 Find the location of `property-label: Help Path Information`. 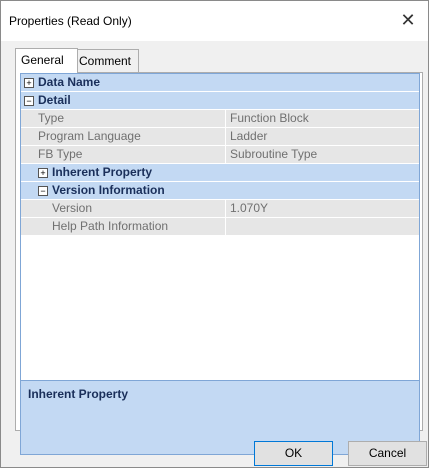

property-label: Help Path Information is located at coordinates (110, 226).